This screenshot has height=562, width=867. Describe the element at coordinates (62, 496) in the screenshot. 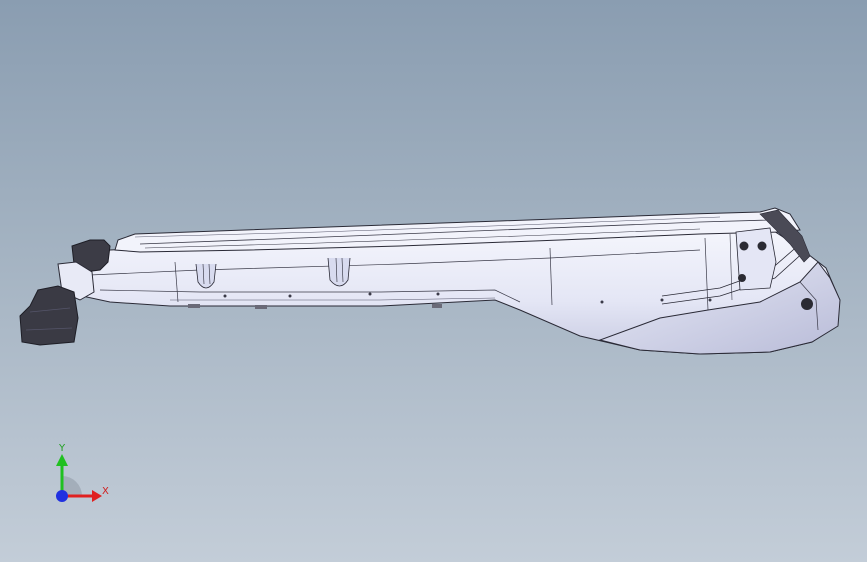

I see `z-axis-dot` at that location.